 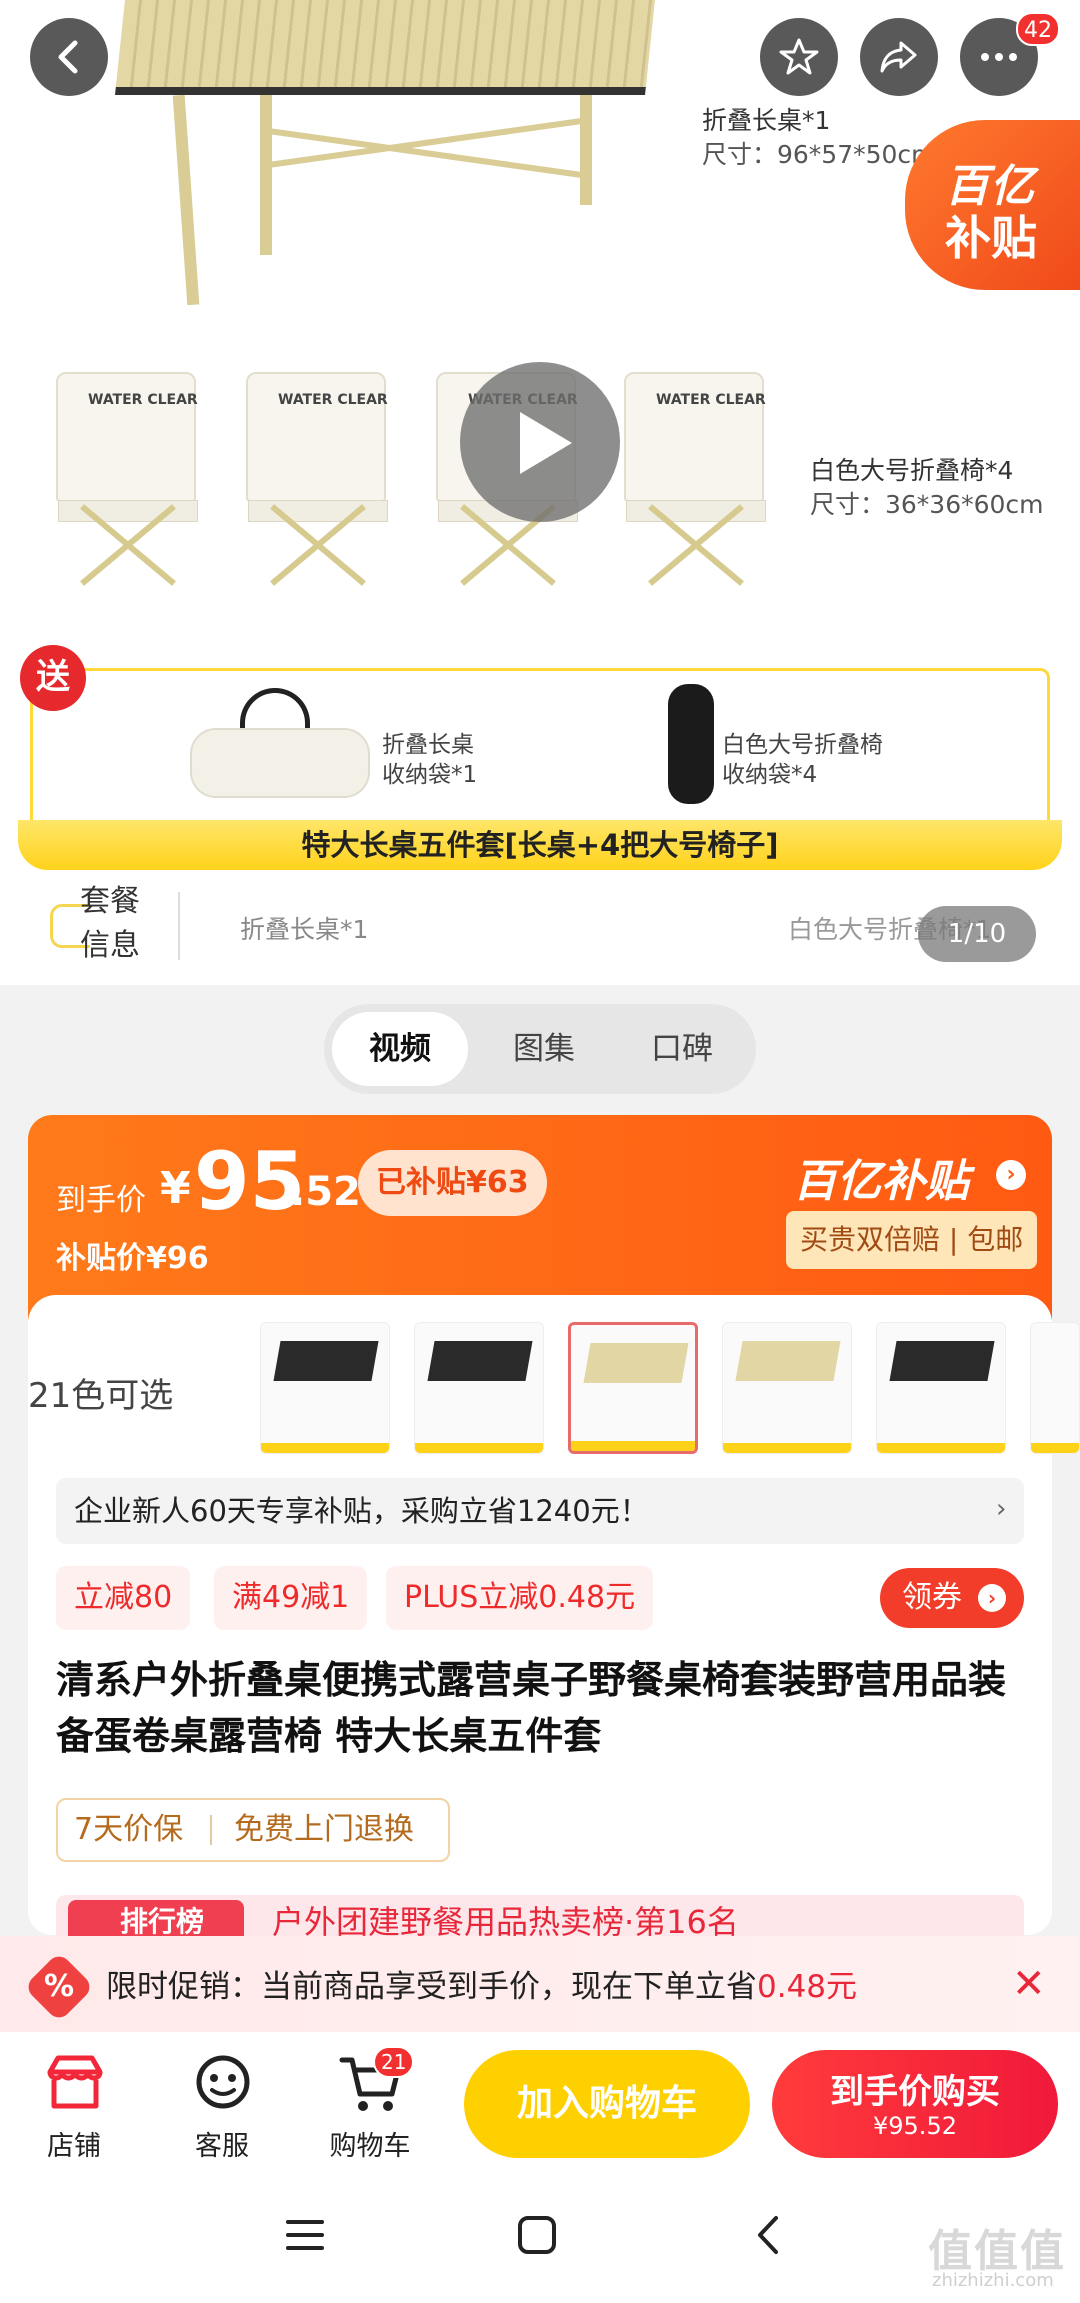 What do you see at coordinates (59, 1986) in the screenshot?
I see `percent-icon: %` at bounding box center [59, 1986].